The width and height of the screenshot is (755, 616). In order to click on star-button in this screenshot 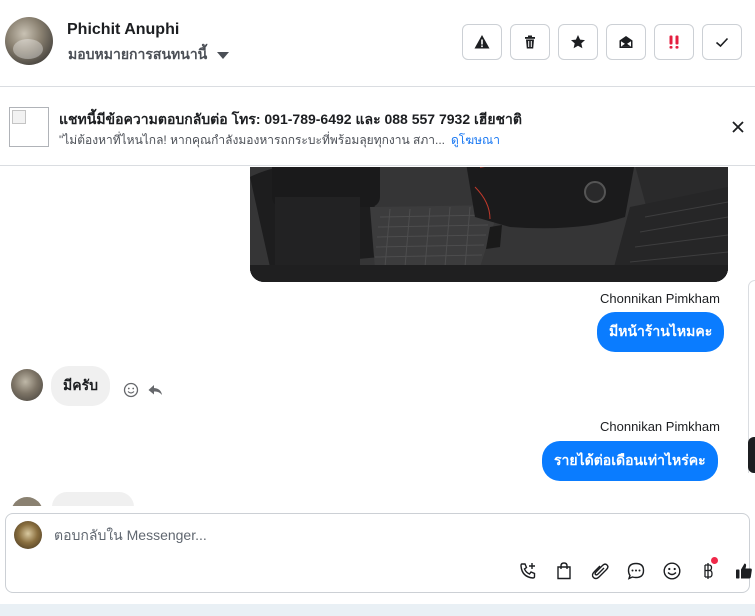, I will do `click(578, 42)`.